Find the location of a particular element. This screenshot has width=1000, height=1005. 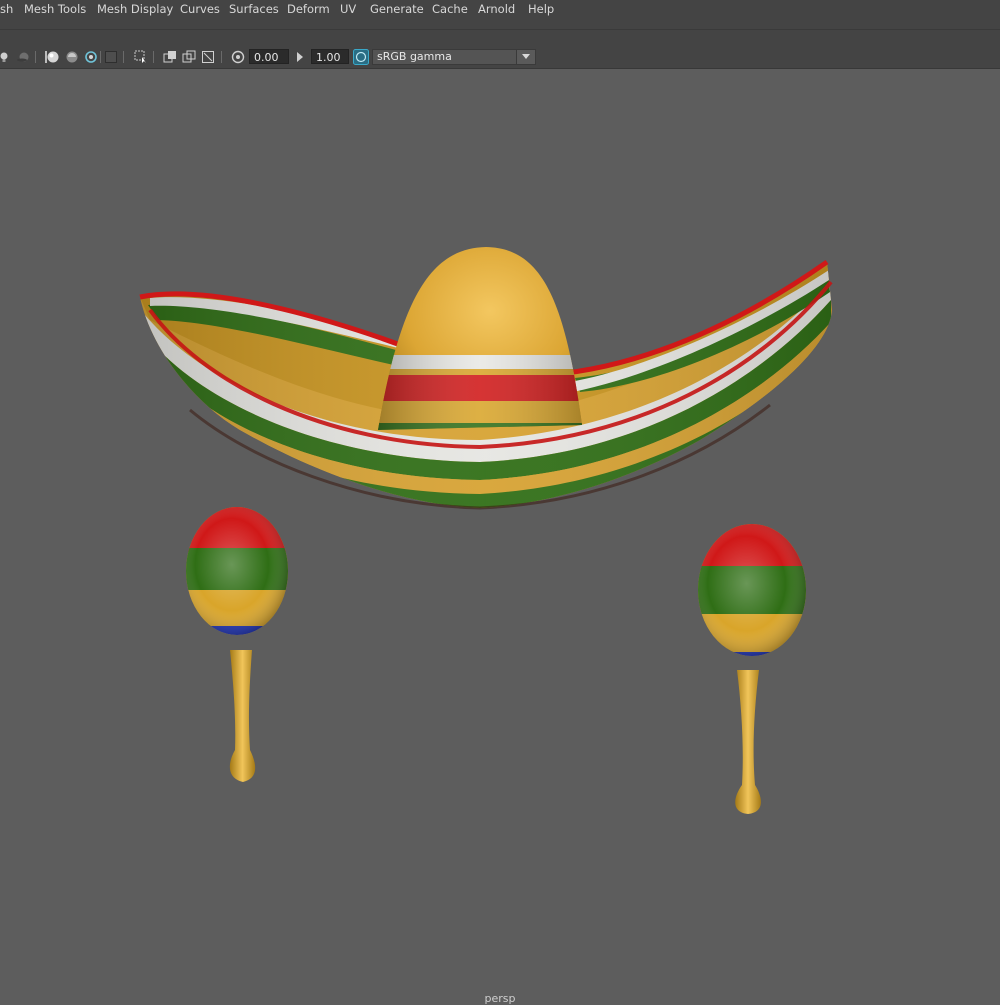

select-camera-icon is located at coordinates (111, 57).